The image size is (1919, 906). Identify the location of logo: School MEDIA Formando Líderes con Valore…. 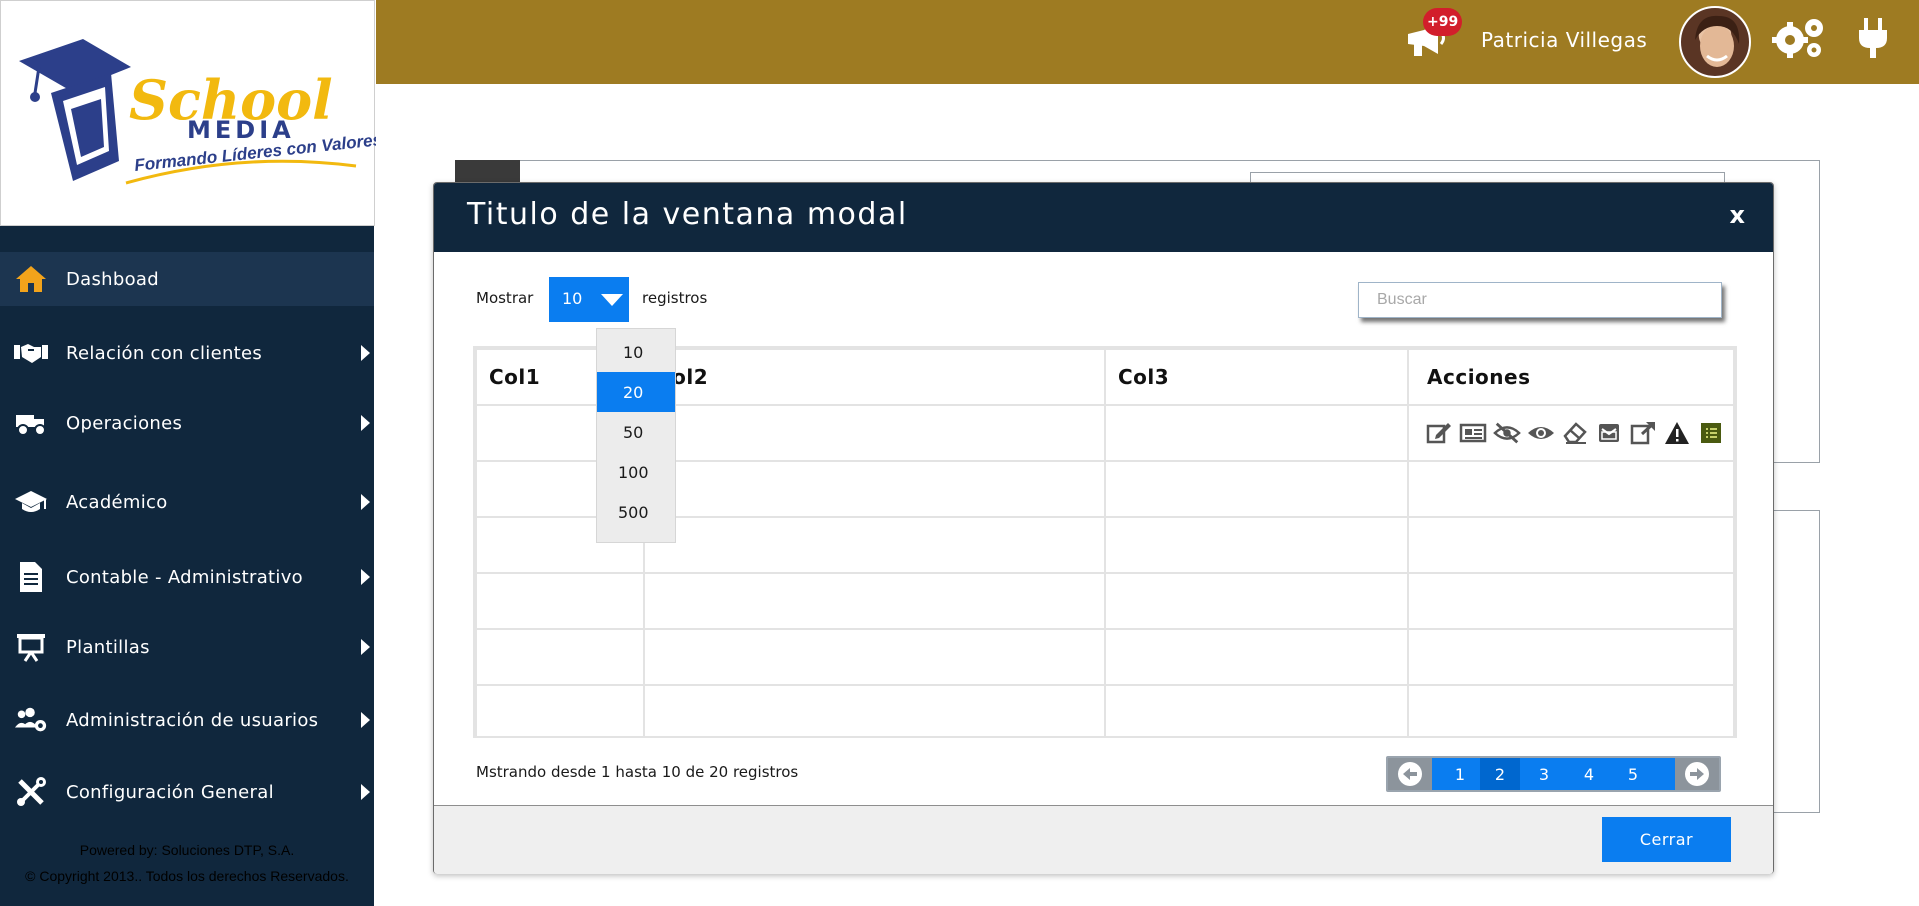
(191, 113).